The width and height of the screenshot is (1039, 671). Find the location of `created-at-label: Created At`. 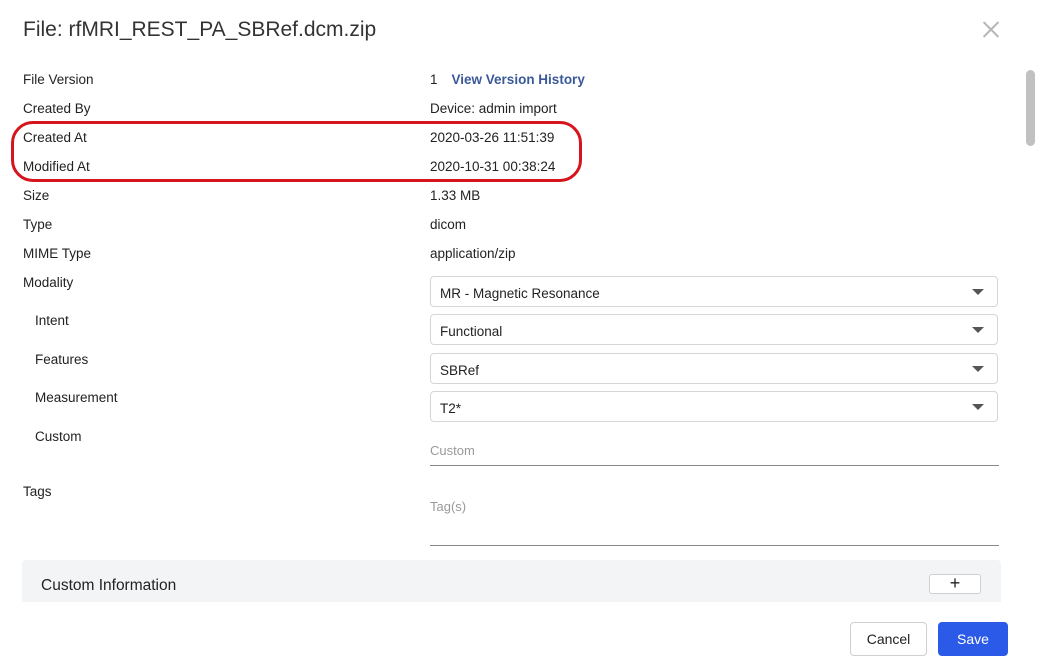

created-at-label: Created At is located at coordinates (55, 137).